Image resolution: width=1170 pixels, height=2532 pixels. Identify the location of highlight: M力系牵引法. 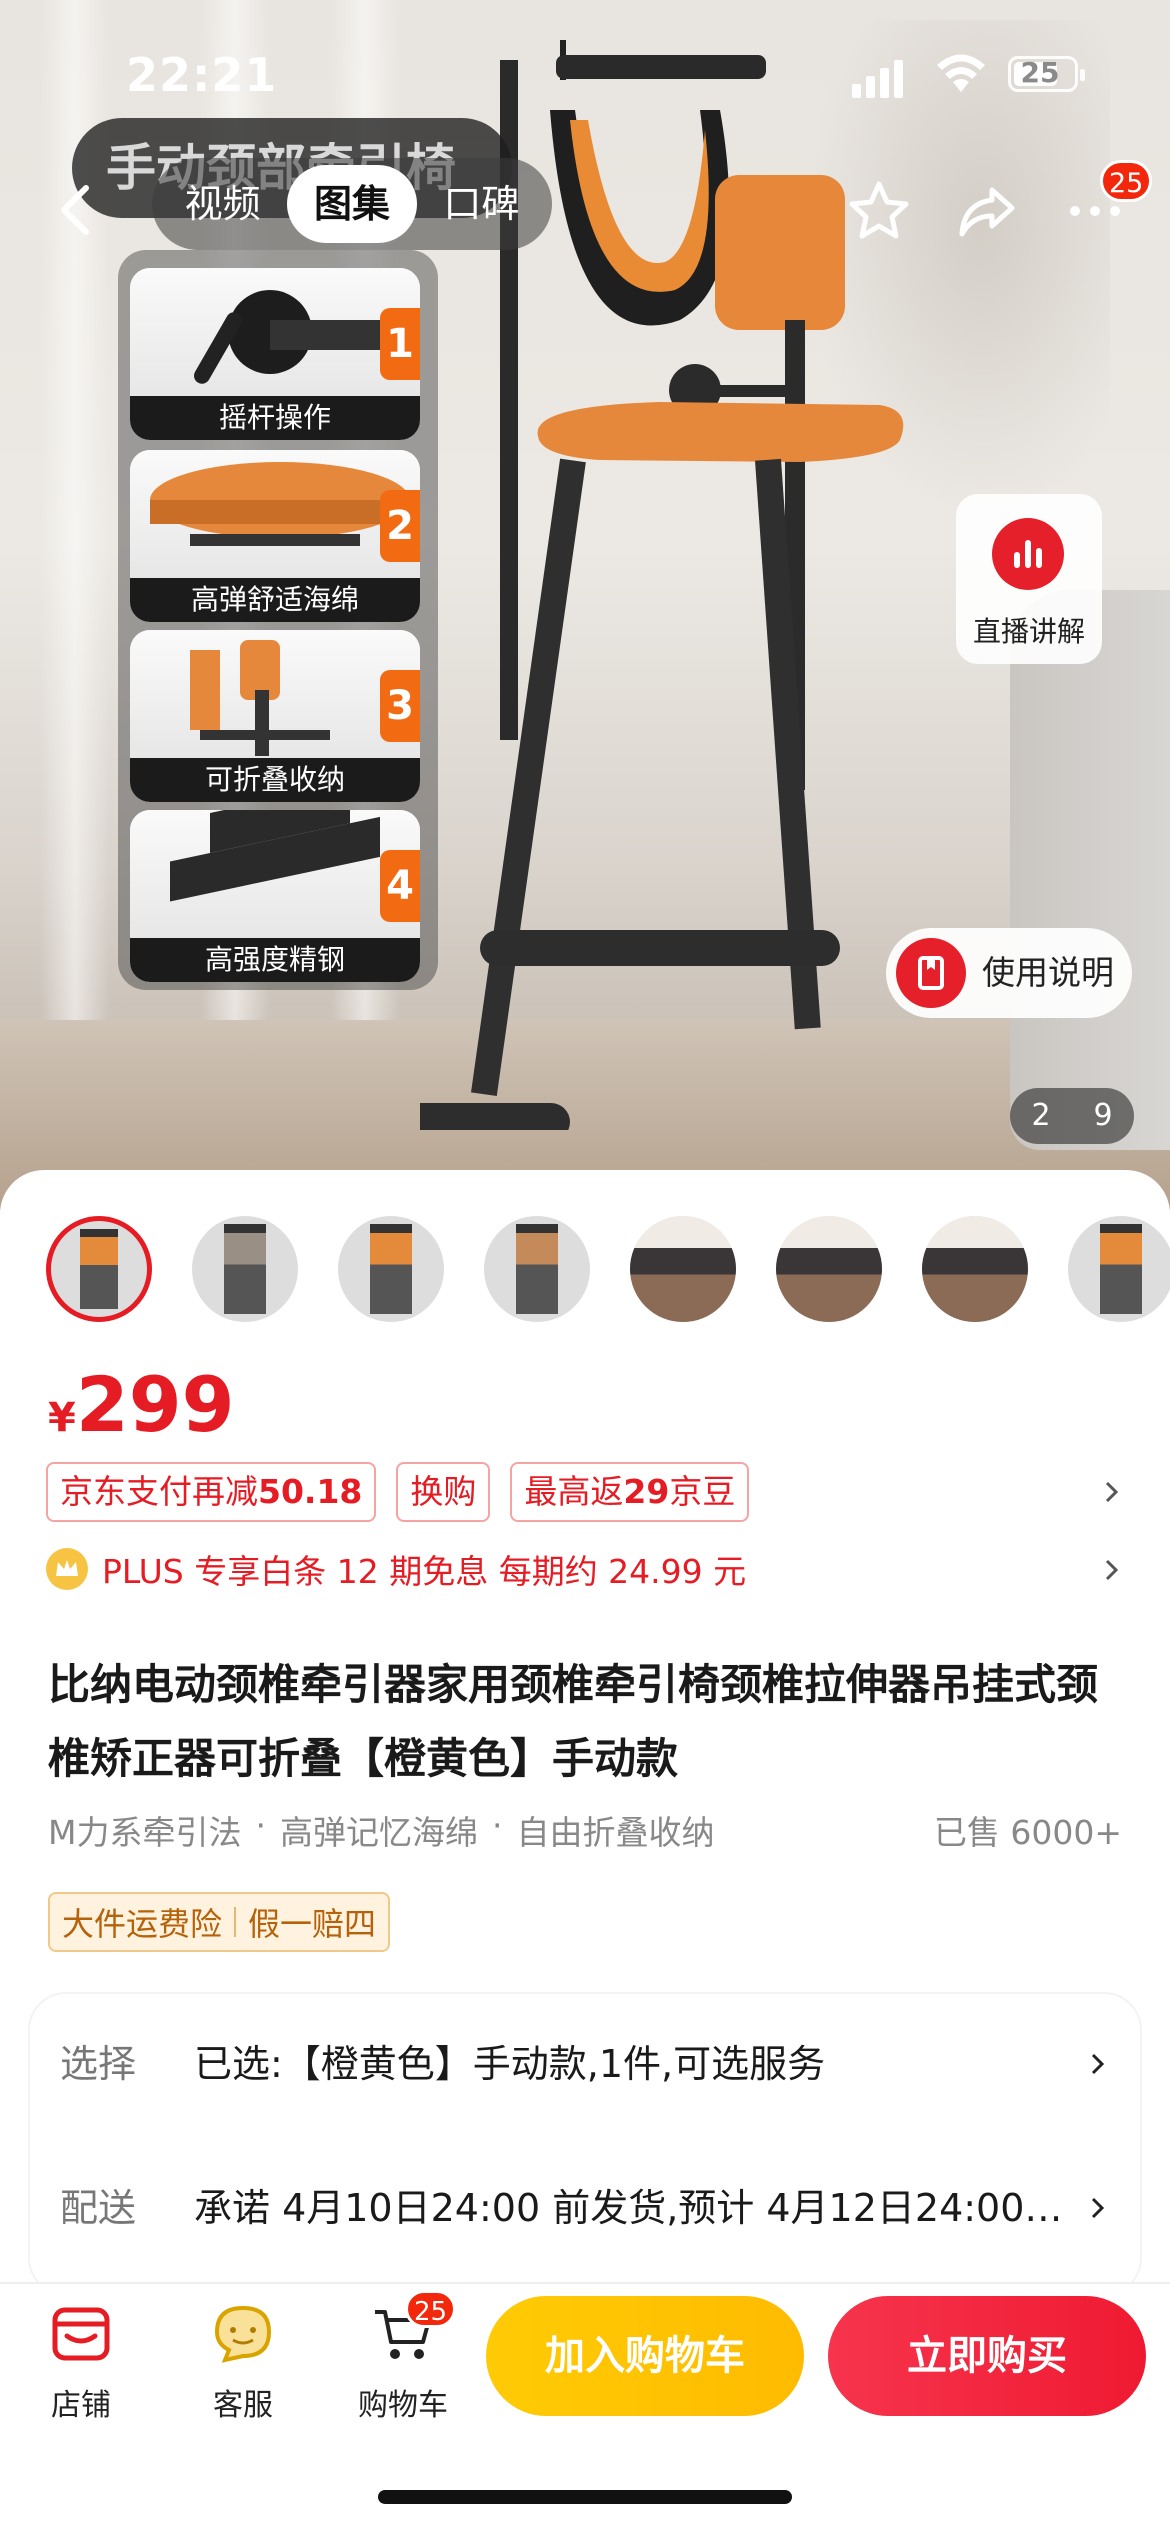
(145, 1832).